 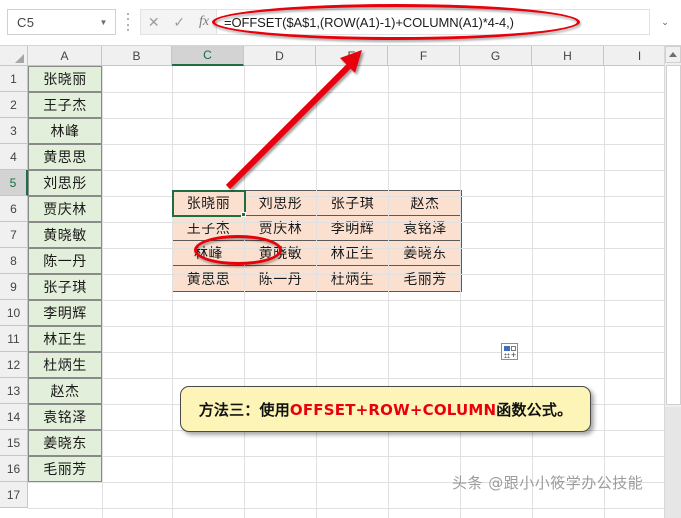 What do you see at coordinates (204, 22) in the screenshot?
I see `fx-icon: fx` at bounding box center [204, 22].